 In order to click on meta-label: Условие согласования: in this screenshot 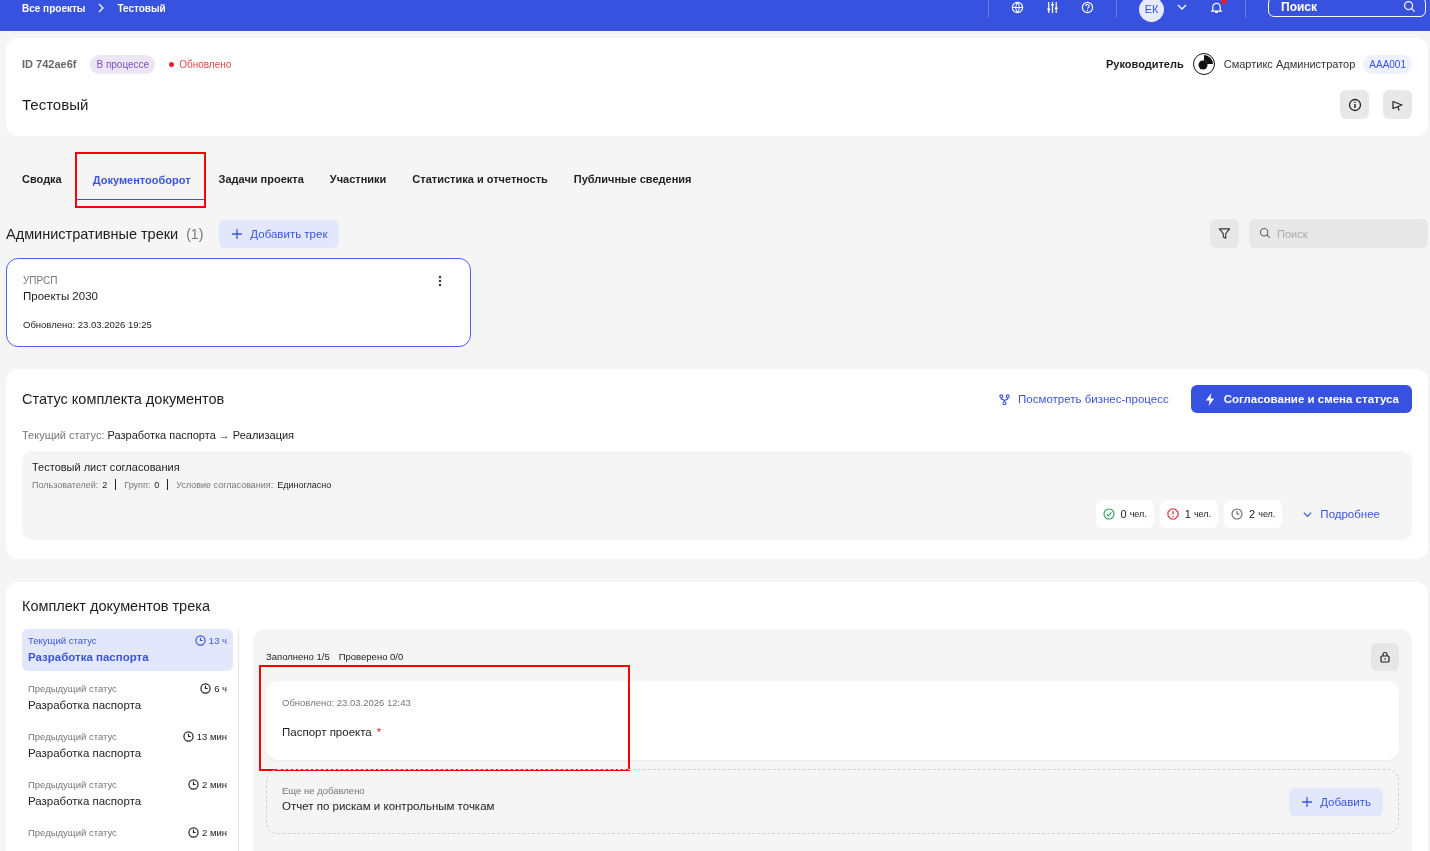, I will do `click(225, 484)`.